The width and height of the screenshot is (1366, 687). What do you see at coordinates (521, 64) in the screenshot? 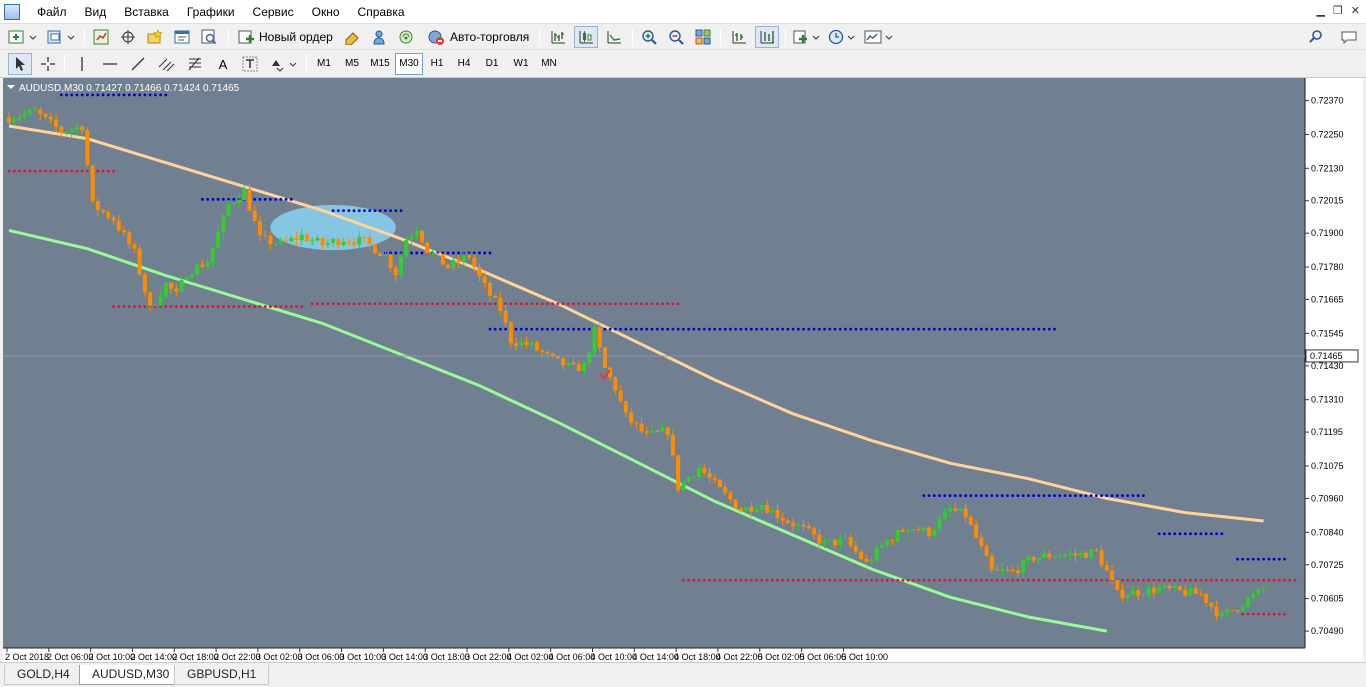
I see `timeframe-w1: W1` at bounding box center [521, 64].